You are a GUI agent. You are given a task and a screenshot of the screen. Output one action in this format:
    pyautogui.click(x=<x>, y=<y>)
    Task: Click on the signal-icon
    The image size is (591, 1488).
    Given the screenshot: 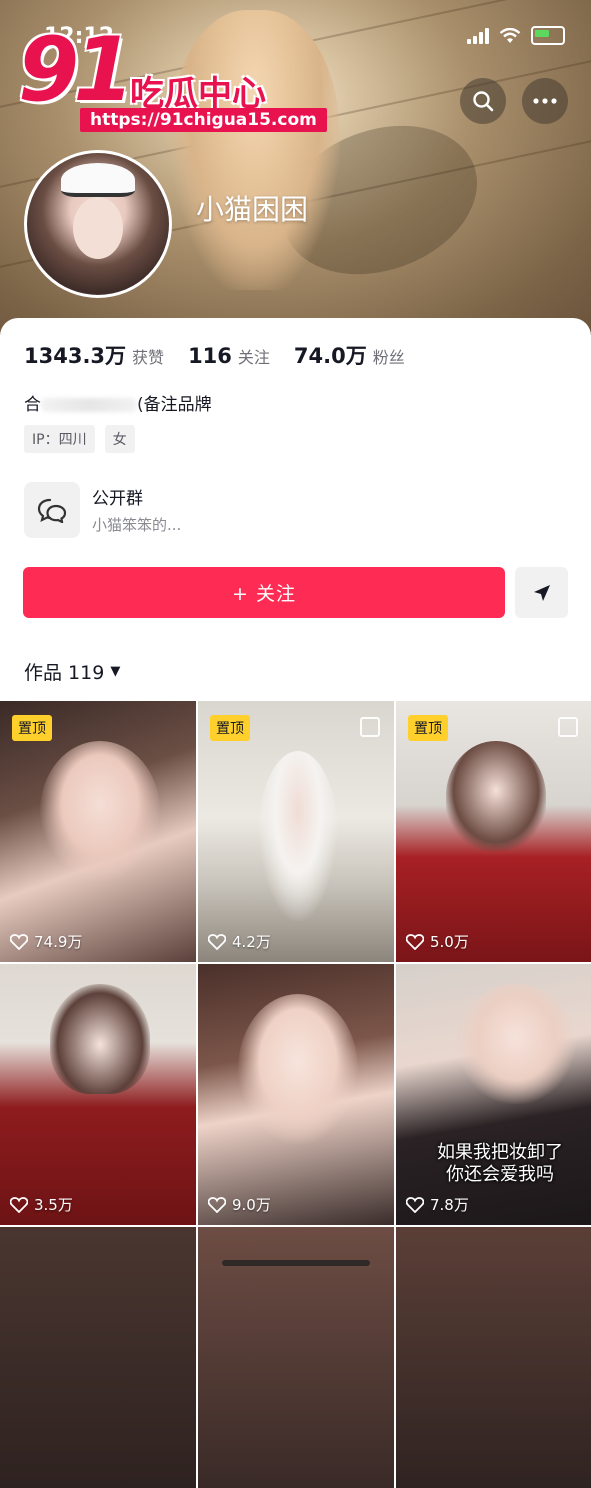 What is the action you would take?
    pyautogui.click(x=478, y=35)
    